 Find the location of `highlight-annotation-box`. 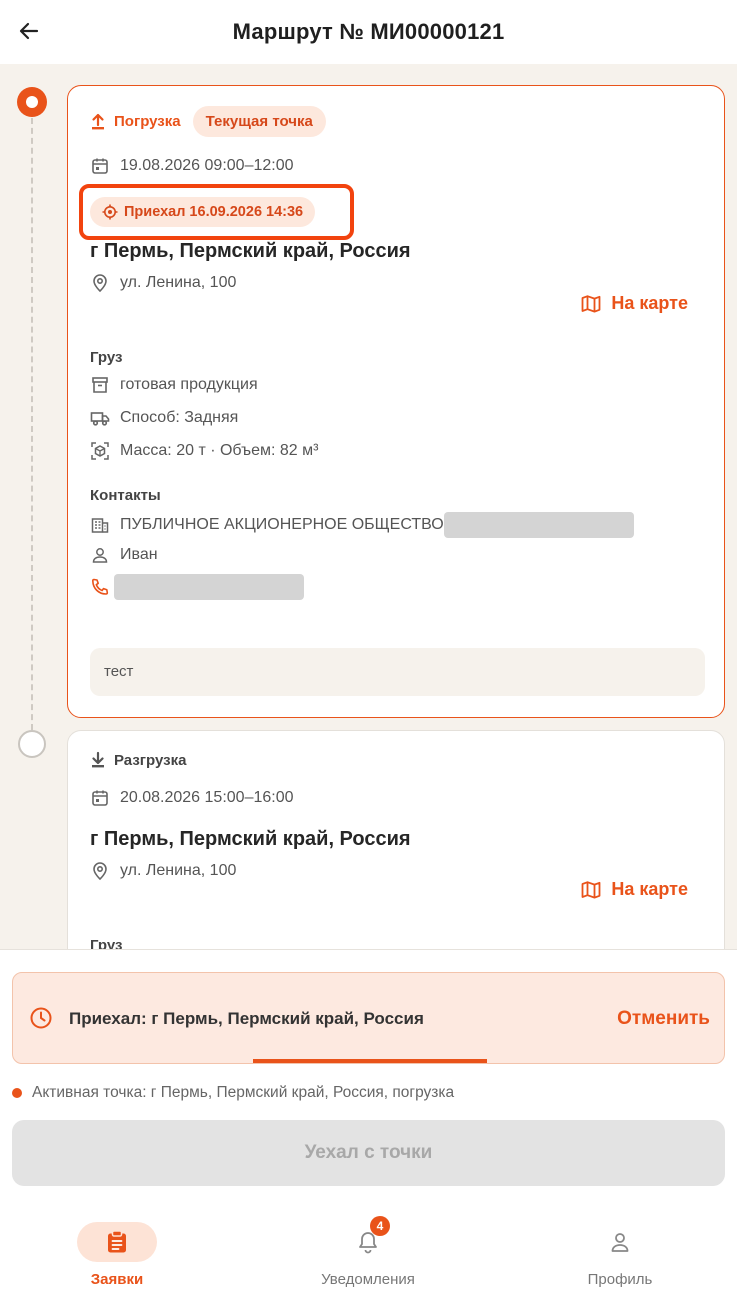

highlight-annotation-box is located at coordinates (216, 212).